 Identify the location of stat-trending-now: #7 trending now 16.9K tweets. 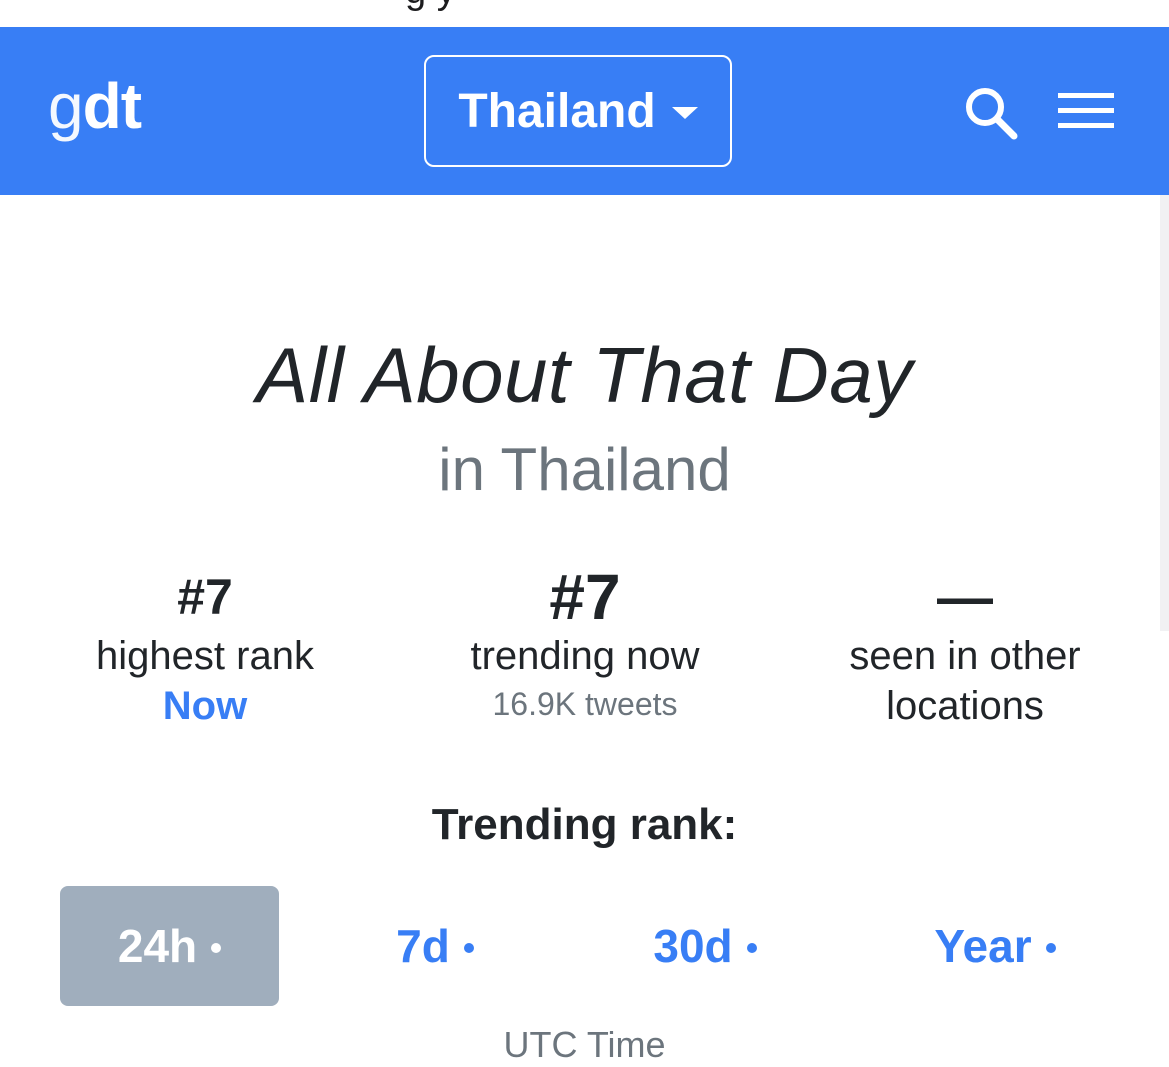
(585, 645).